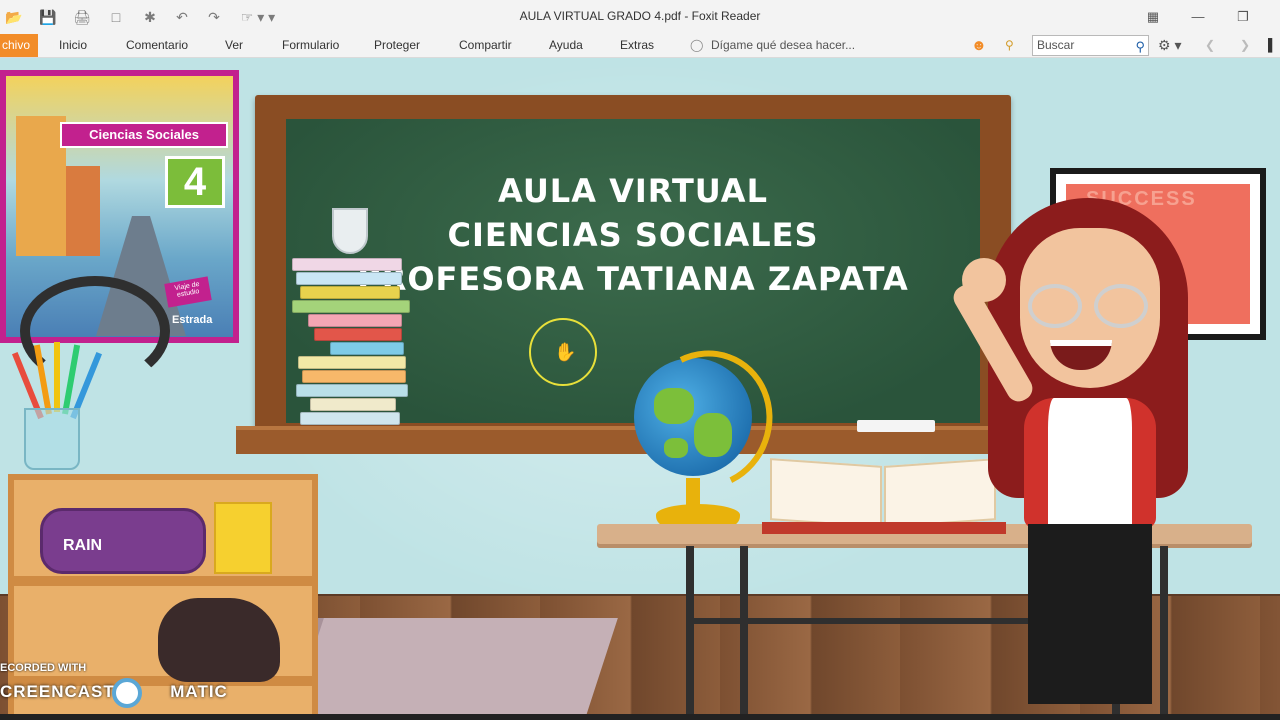 This screenshot has height=720, width=1280. I want to click on book-page-left, so click(826, 493).